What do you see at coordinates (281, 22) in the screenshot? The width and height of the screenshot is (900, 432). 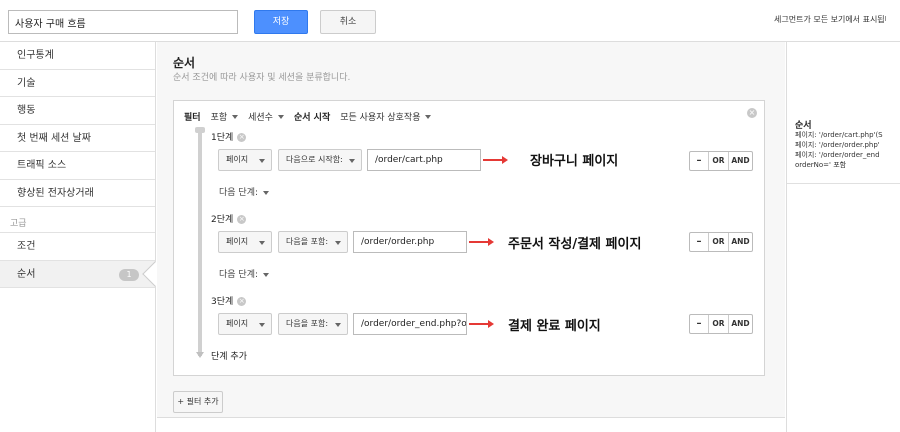 I see `save-button: 저장` at bounding box center [281, 22].